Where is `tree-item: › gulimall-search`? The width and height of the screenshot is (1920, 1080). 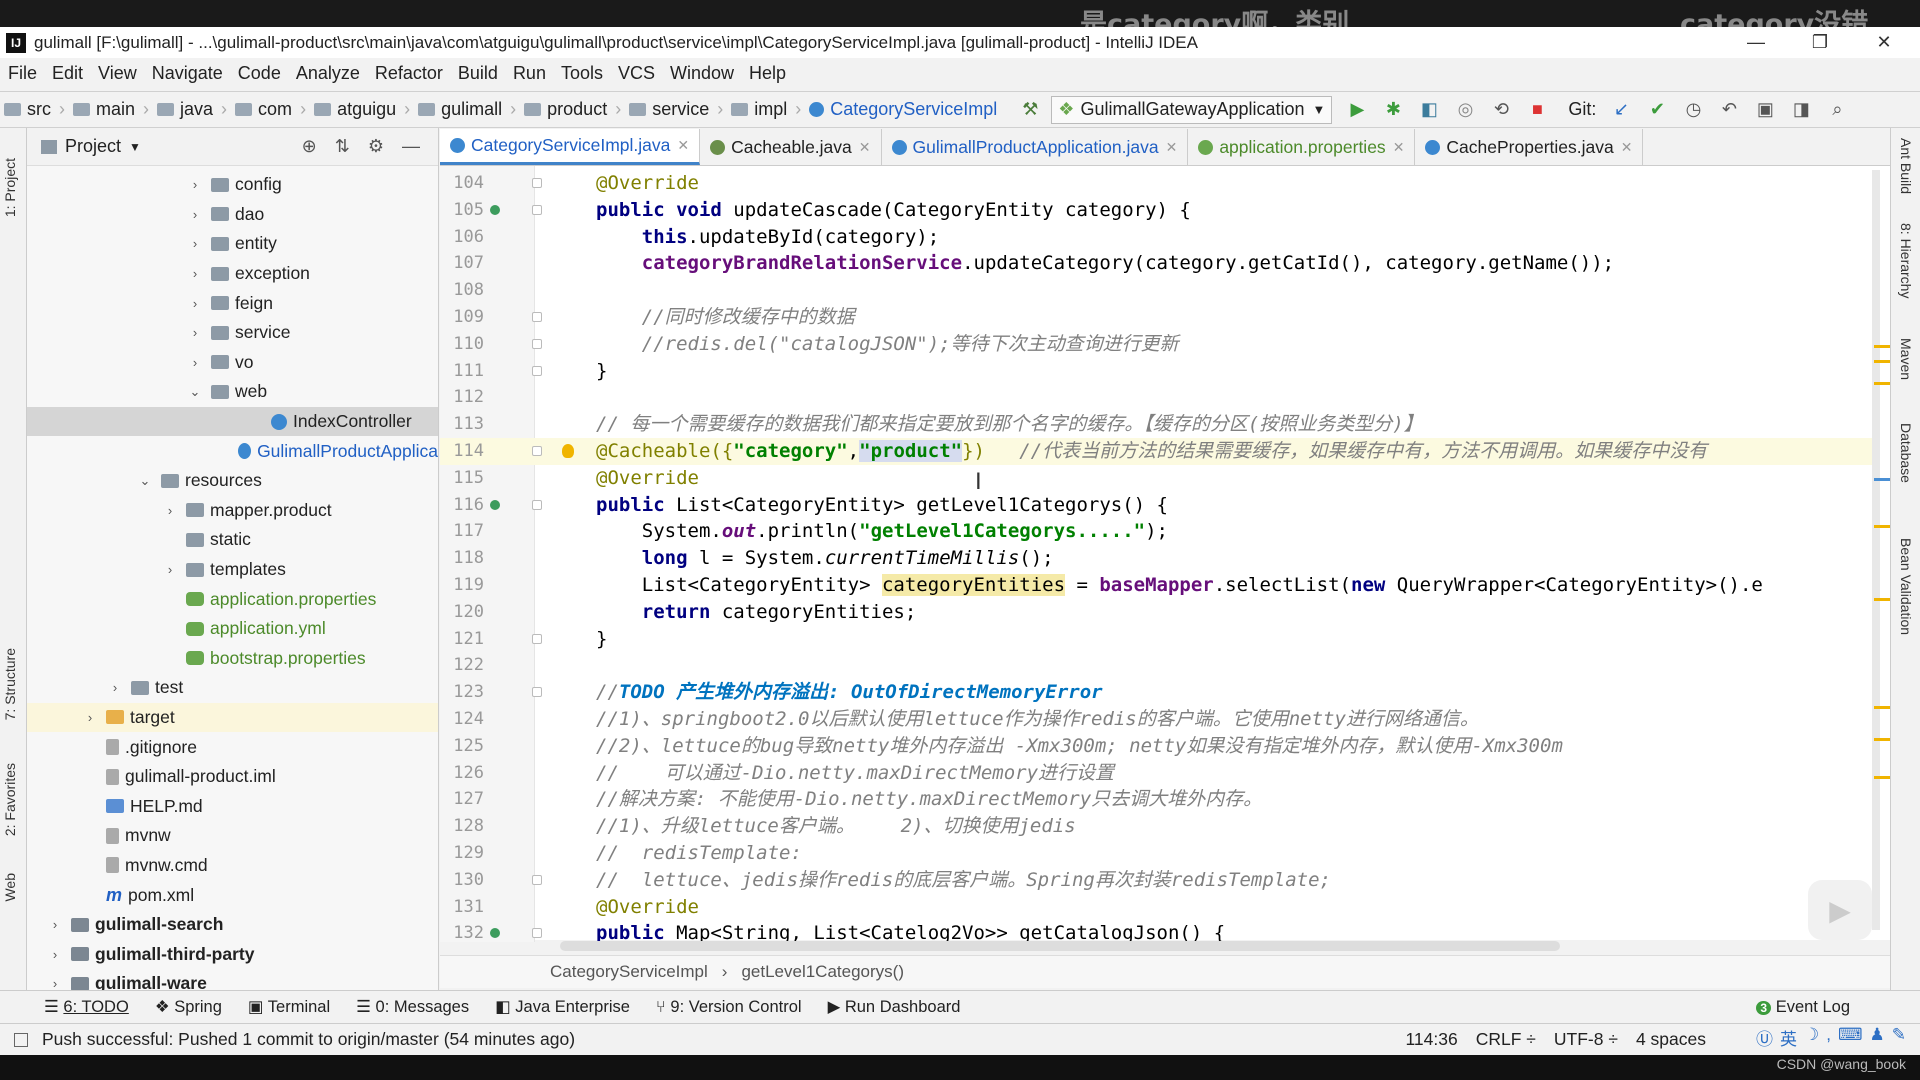 tree-item: › gulimall-search is located at coordinates (232, 925).